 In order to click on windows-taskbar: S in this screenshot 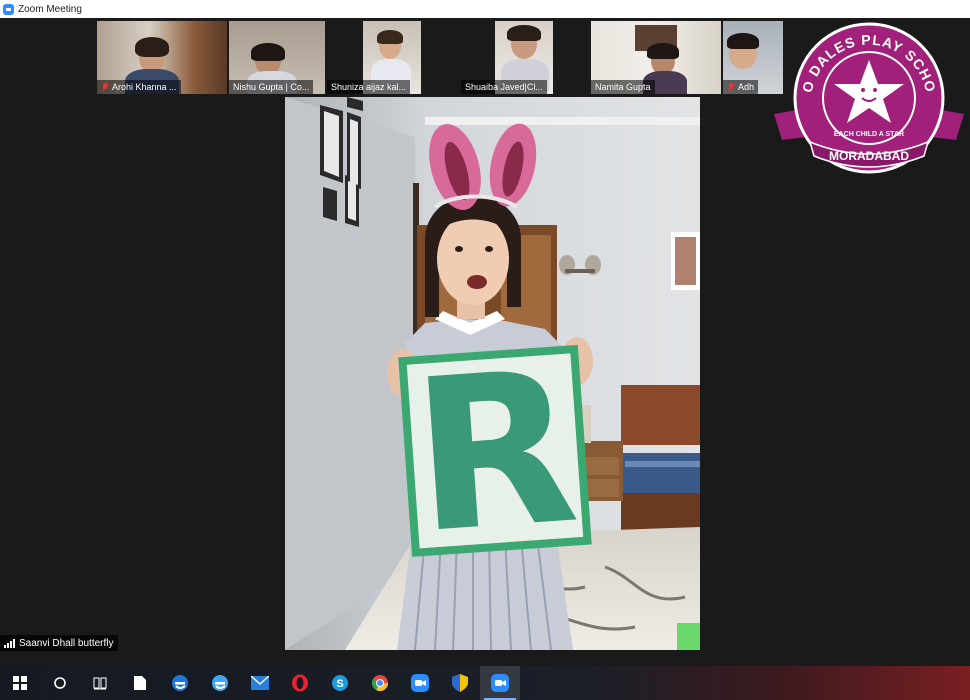, I will do `click(485, 683)`.